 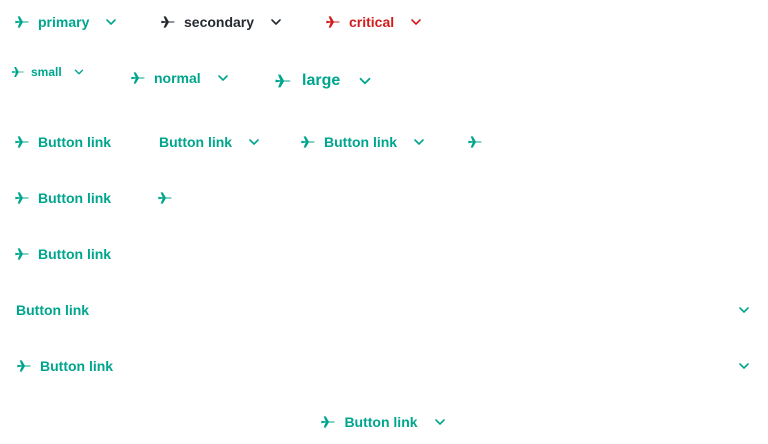 I want to click on button-label: large, so click(x=321, y=80).